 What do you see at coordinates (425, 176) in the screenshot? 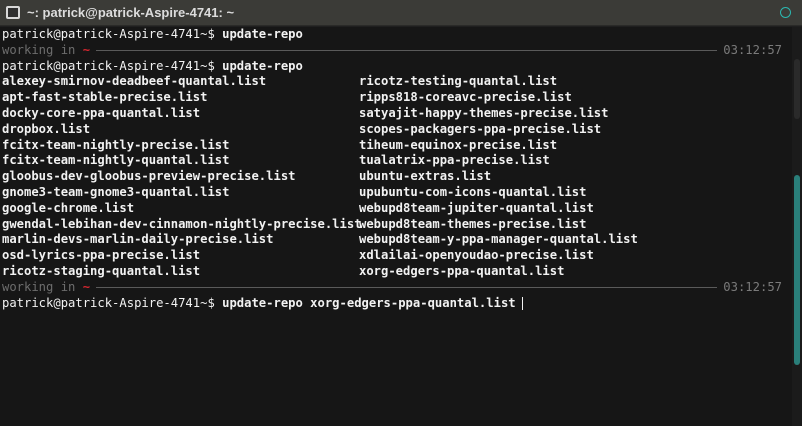
I see `list-item: ubuntu-extras.list` at bounding box center [425, 176].